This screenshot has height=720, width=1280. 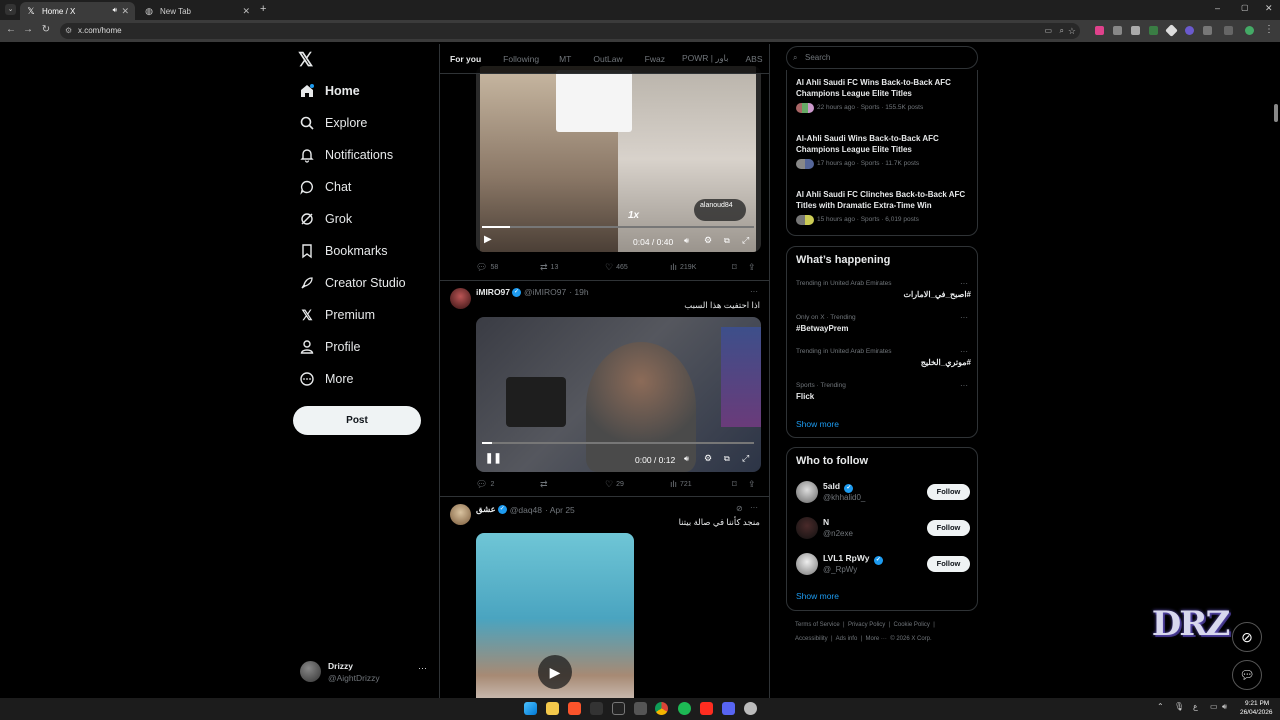 What do you see at coordinates (565, 59) in the screenshot?
I see `tab-mt: MT` at bounding box center [565, 59].